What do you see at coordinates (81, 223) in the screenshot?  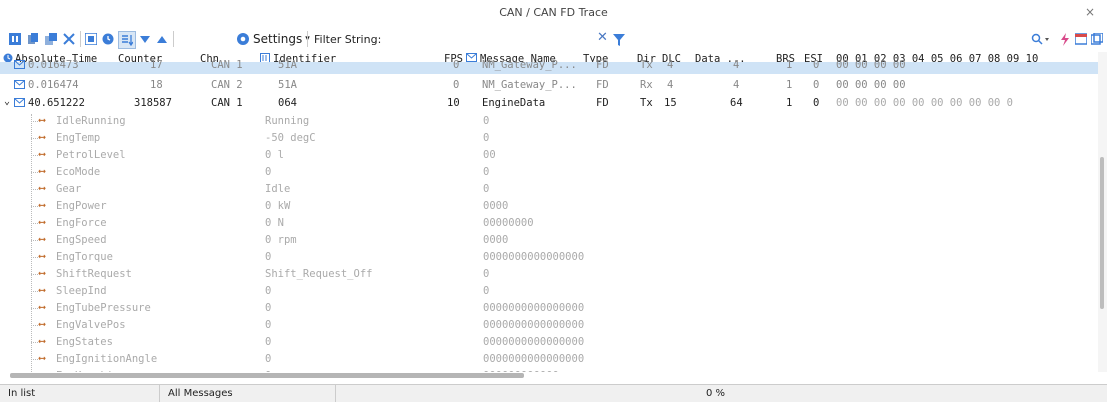 I see `signal-name: EngForce` at bounding box center [81, 223].